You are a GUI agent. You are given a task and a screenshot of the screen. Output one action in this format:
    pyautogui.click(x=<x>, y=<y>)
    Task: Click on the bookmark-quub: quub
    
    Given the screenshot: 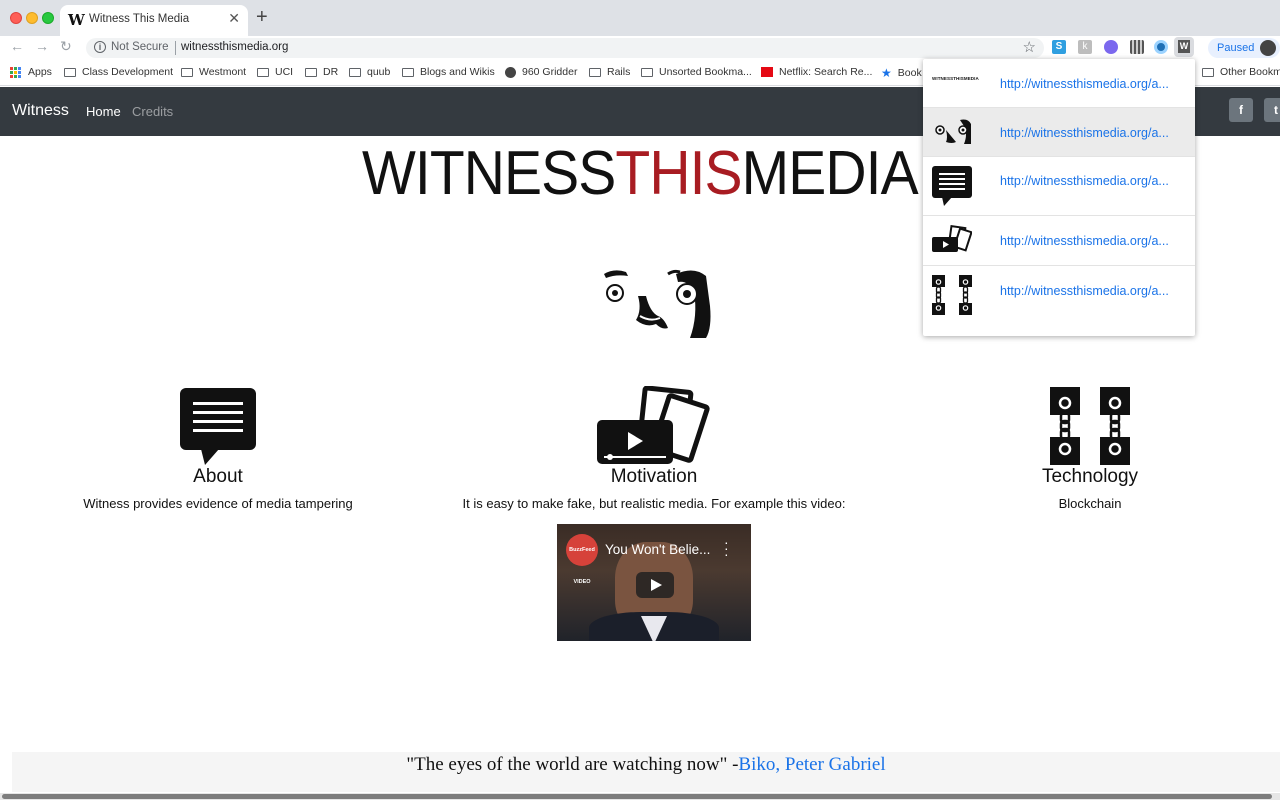 What is the action you would take?
    pyautogui.click(x=369, y=72)
    